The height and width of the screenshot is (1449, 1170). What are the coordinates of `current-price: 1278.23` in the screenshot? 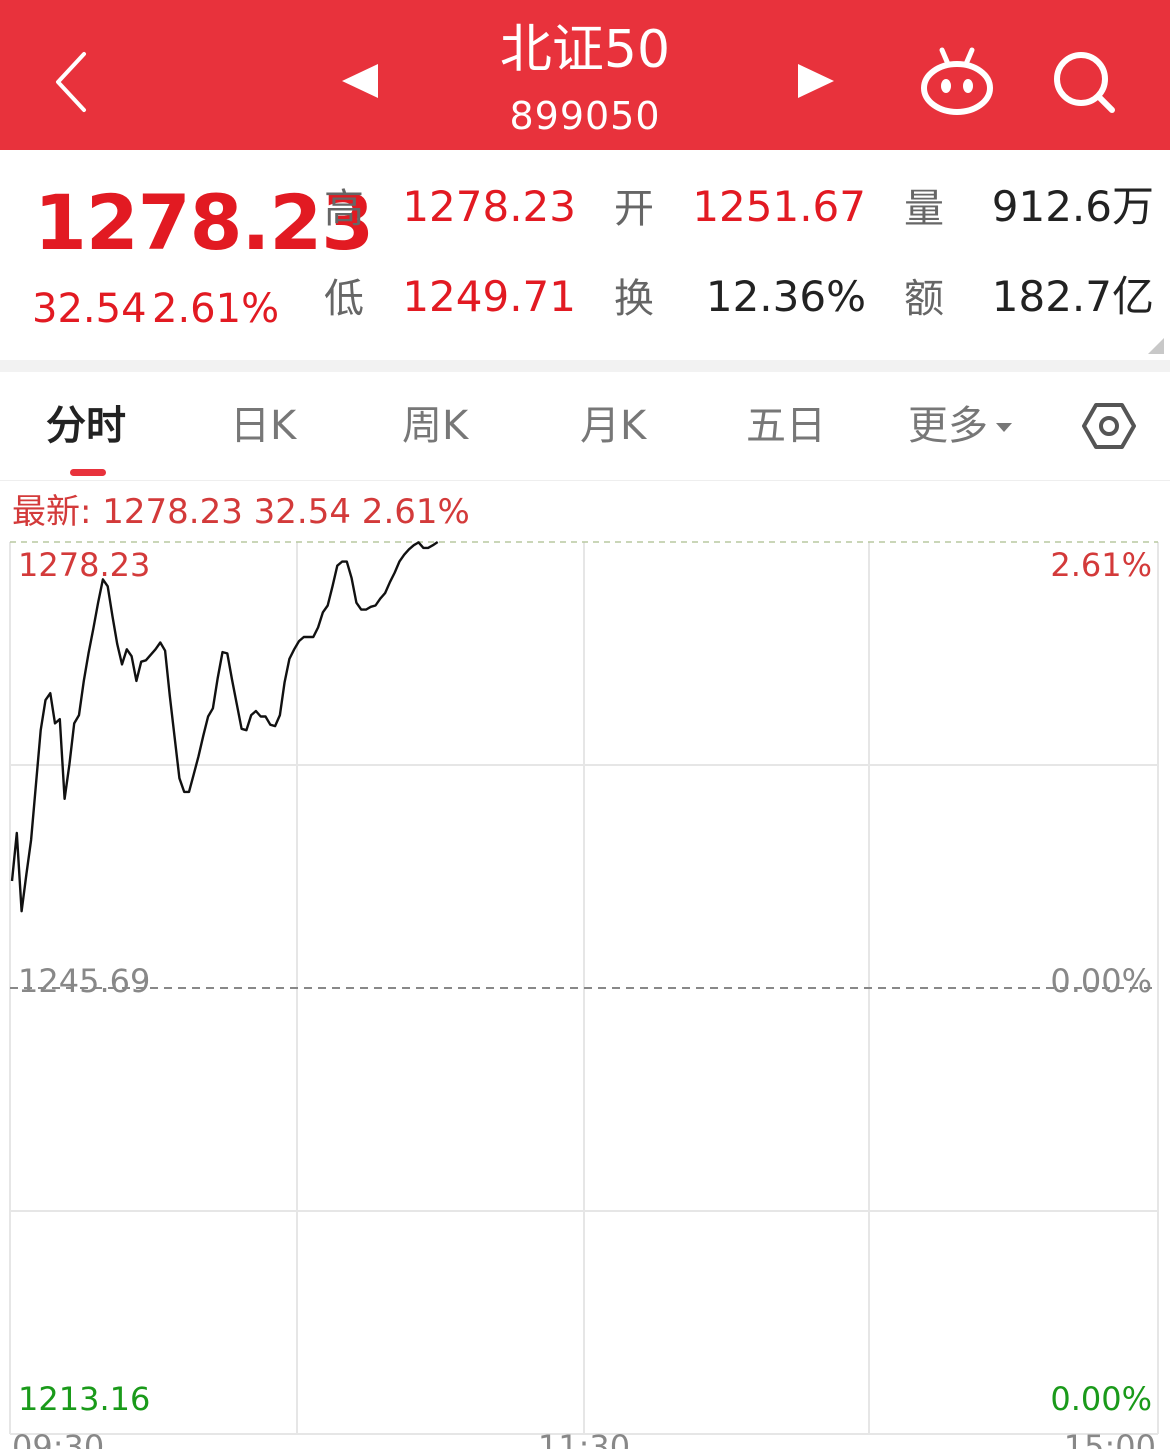 It's located at (204, 222).